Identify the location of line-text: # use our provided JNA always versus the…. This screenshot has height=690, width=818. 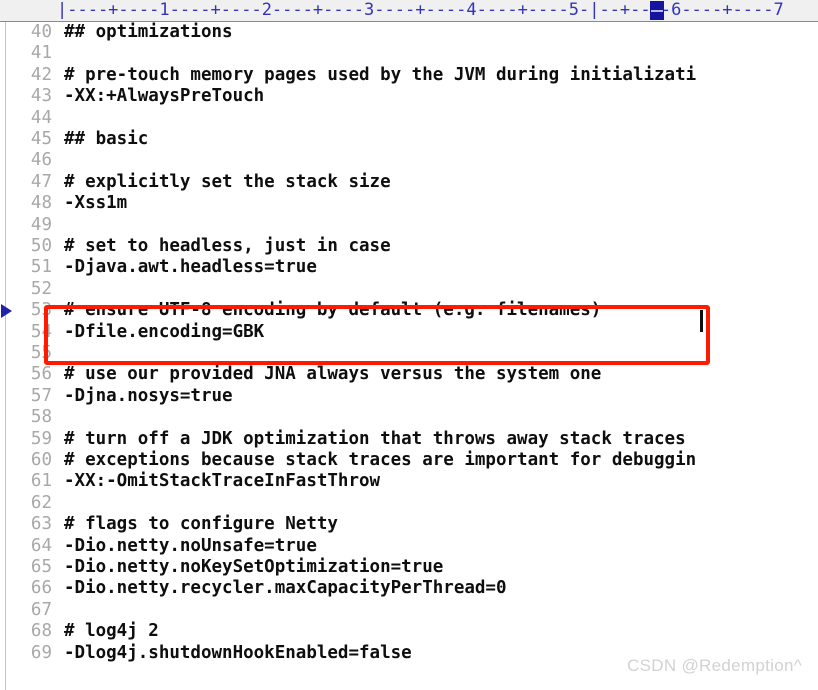
(332, 374).